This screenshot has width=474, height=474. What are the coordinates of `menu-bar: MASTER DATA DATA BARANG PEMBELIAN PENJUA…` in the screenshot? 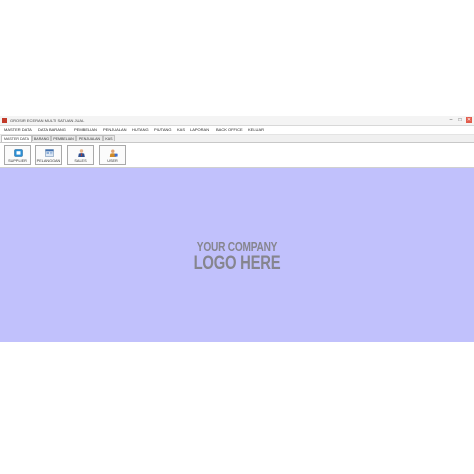 It's located at (237, 130).